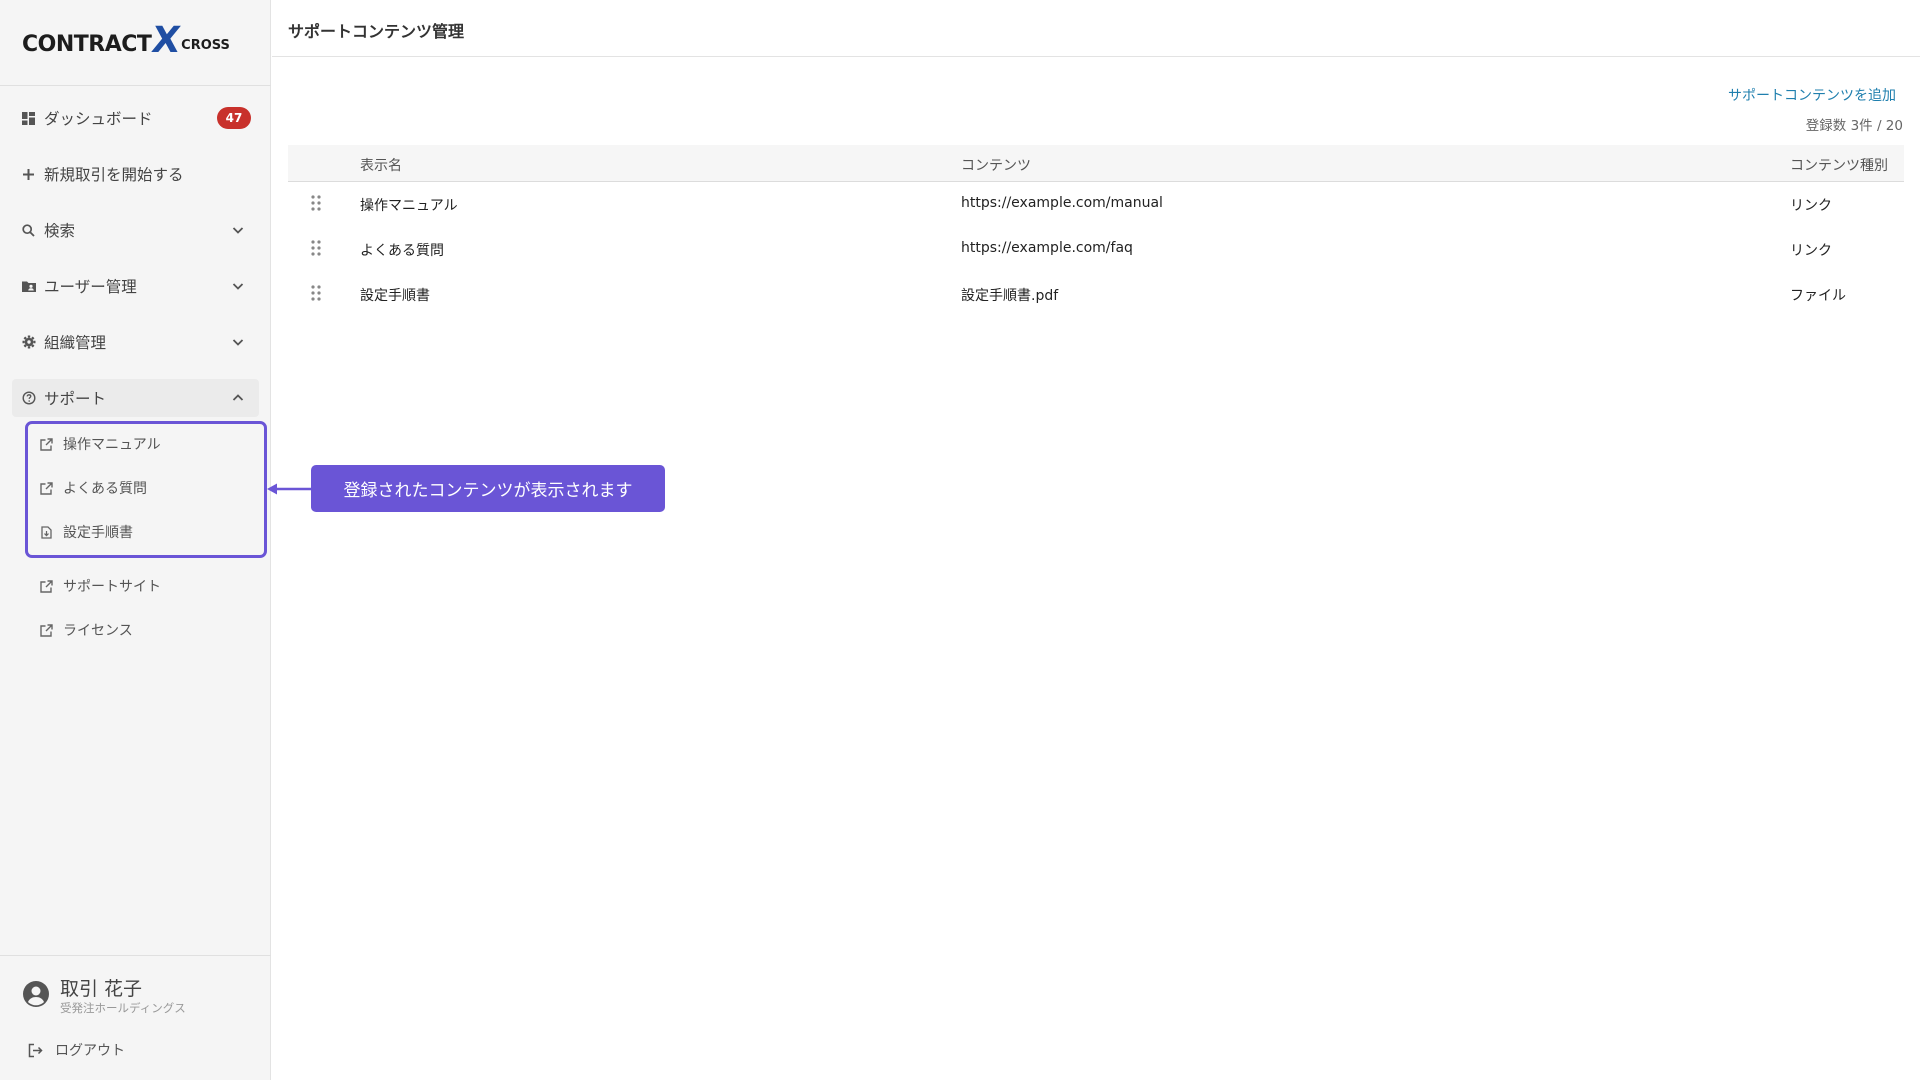  What do you see at coordinates (205, 45) in the screenshot?
I see `logo-text-cross: CROSS` at bounding box center [205, 45].